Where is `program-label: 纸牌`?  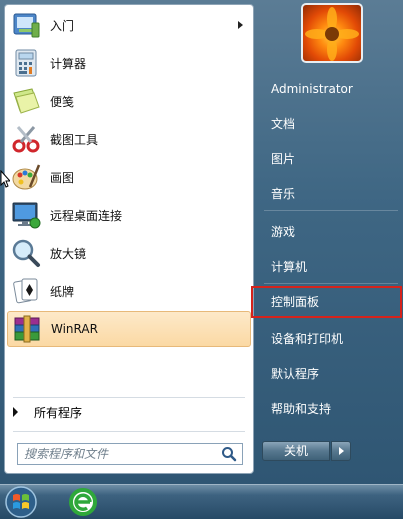
program-label: 纸牌 is located at coordinates (62, 291).